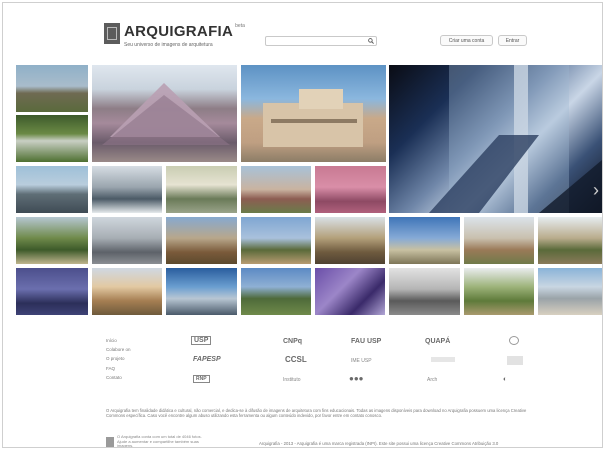  Describe the element at coordinates (371, 41) in the screenshot. I see `search-icon` at that location.